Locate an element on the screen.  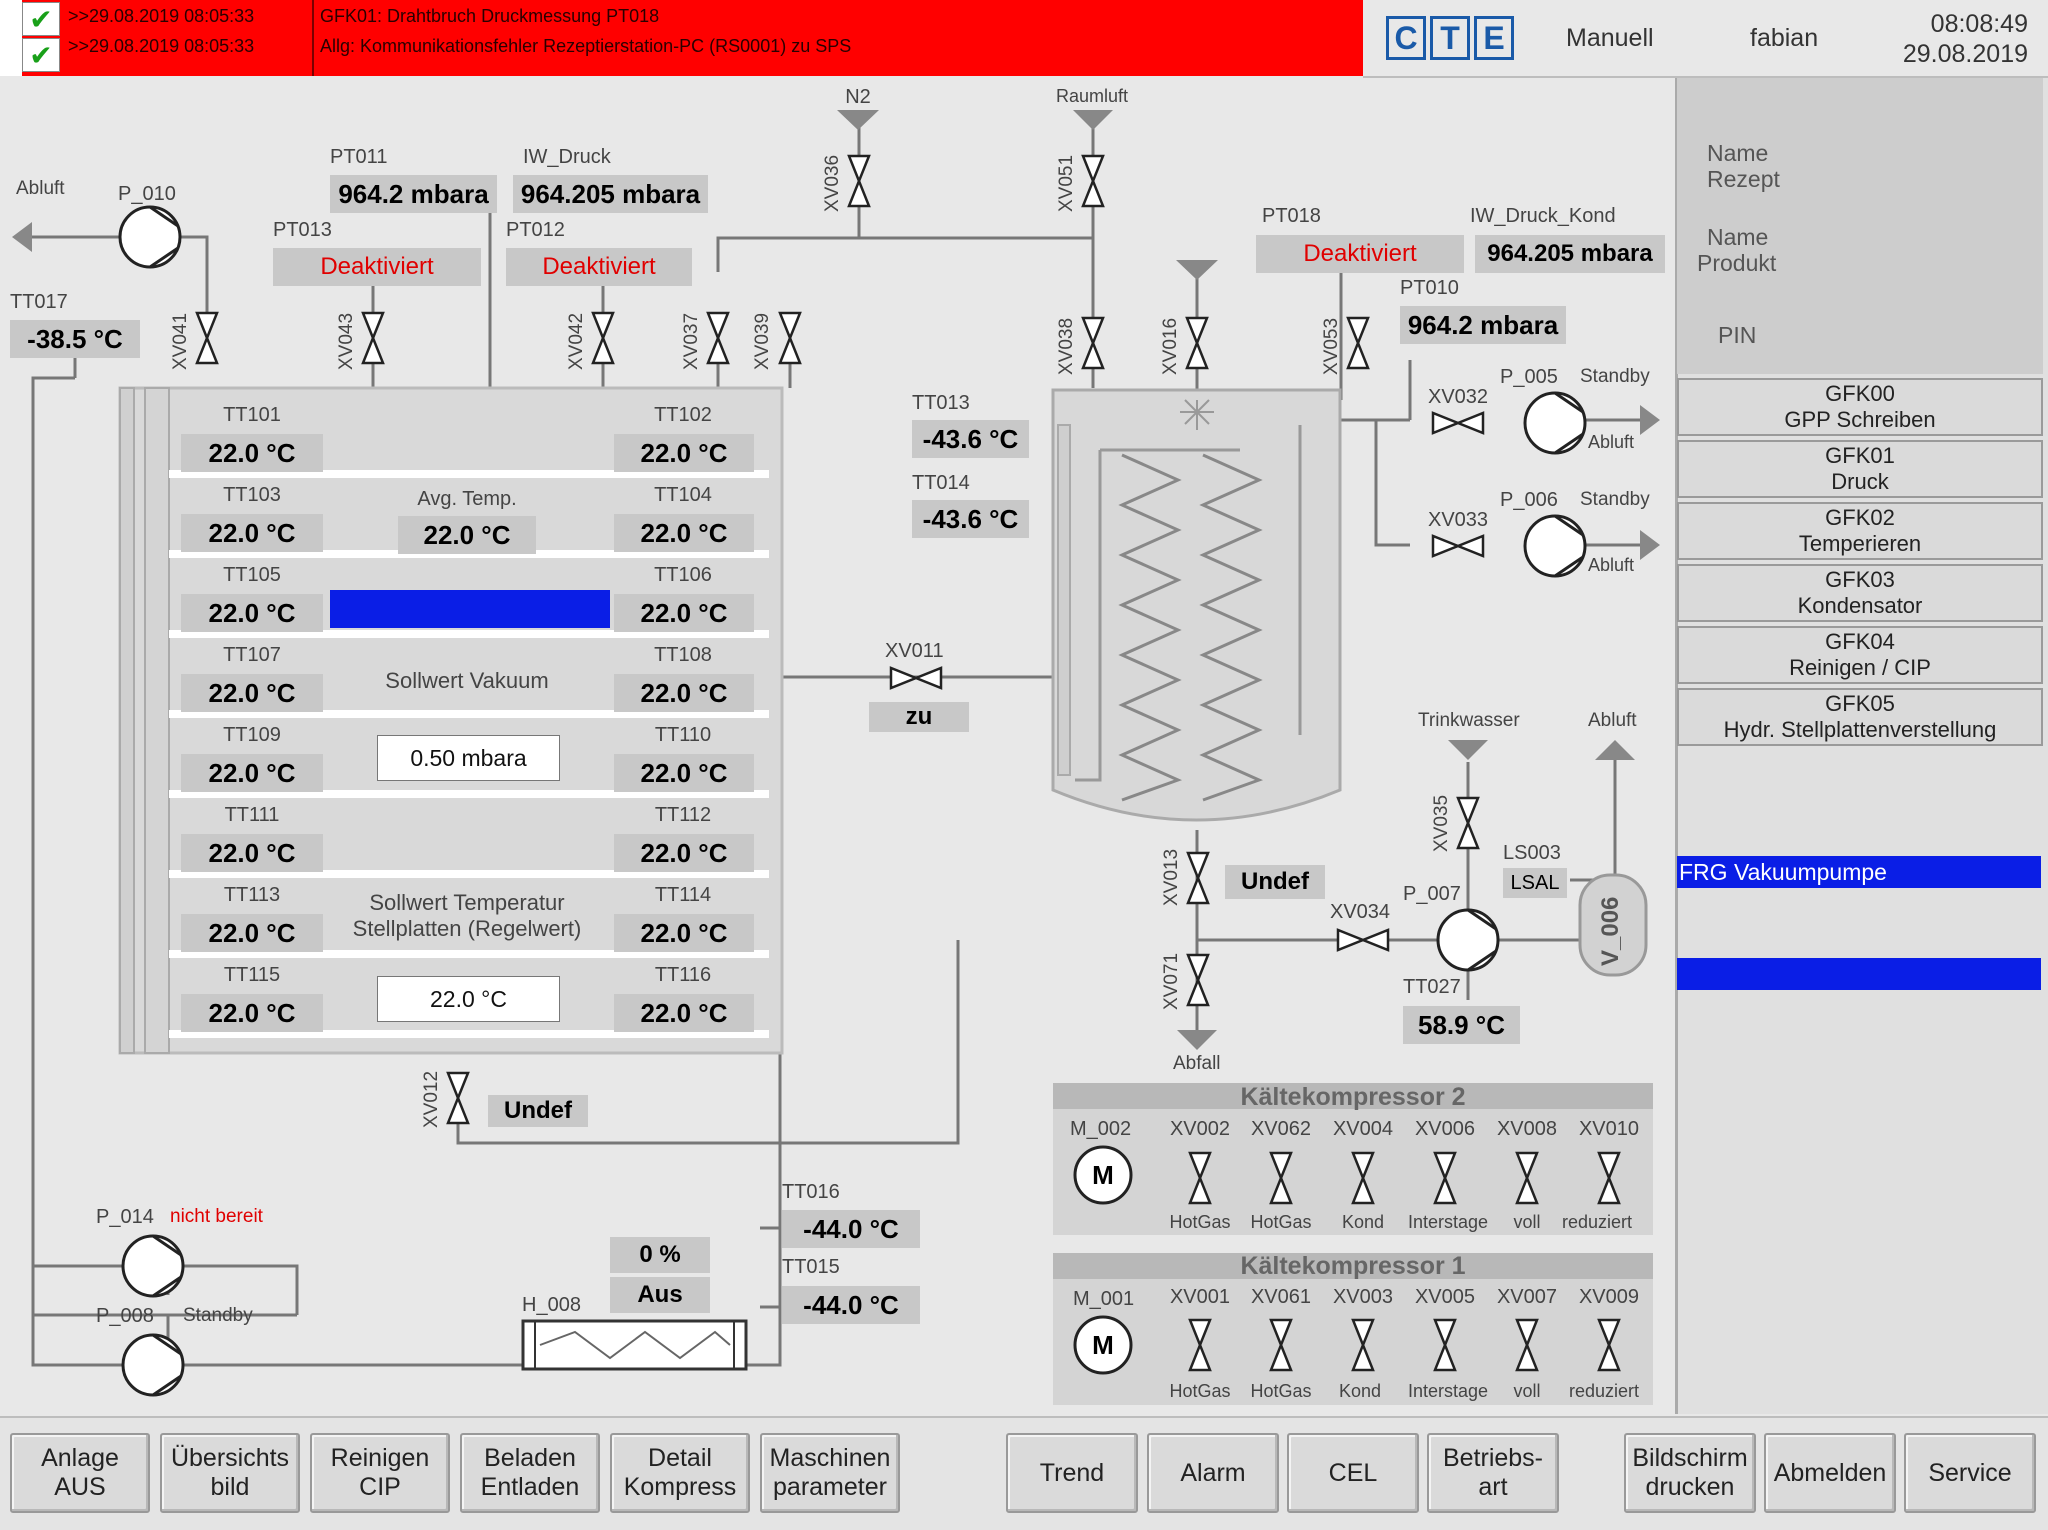
btn-line: Kondensator is located at coordinates (1860, 605).